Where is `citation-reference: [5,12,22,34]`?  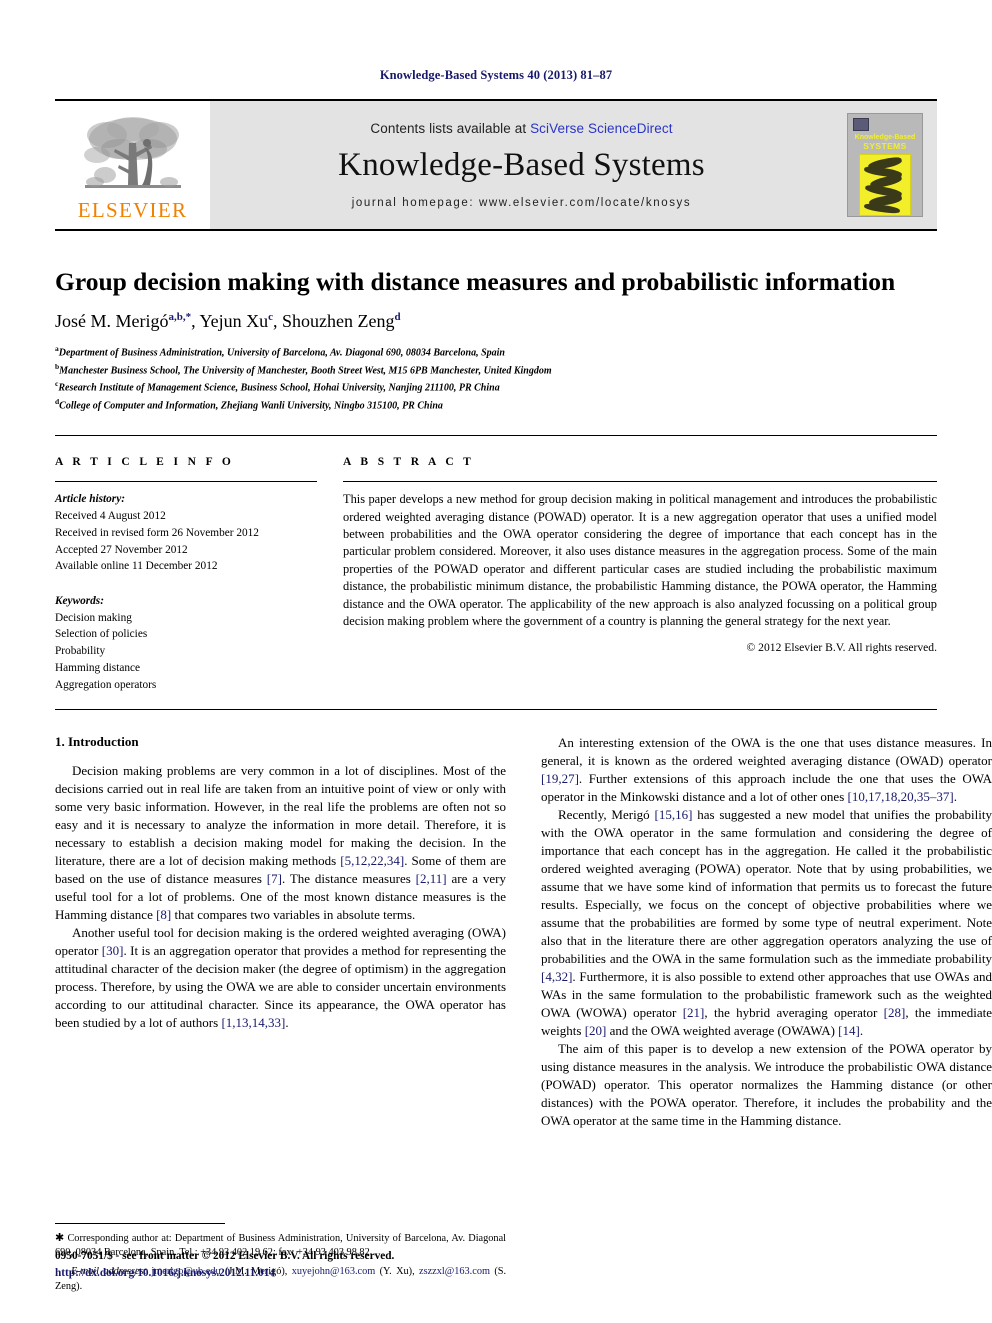 citation-reference: [5,12,22,34] is located at coordinates (372, 860).